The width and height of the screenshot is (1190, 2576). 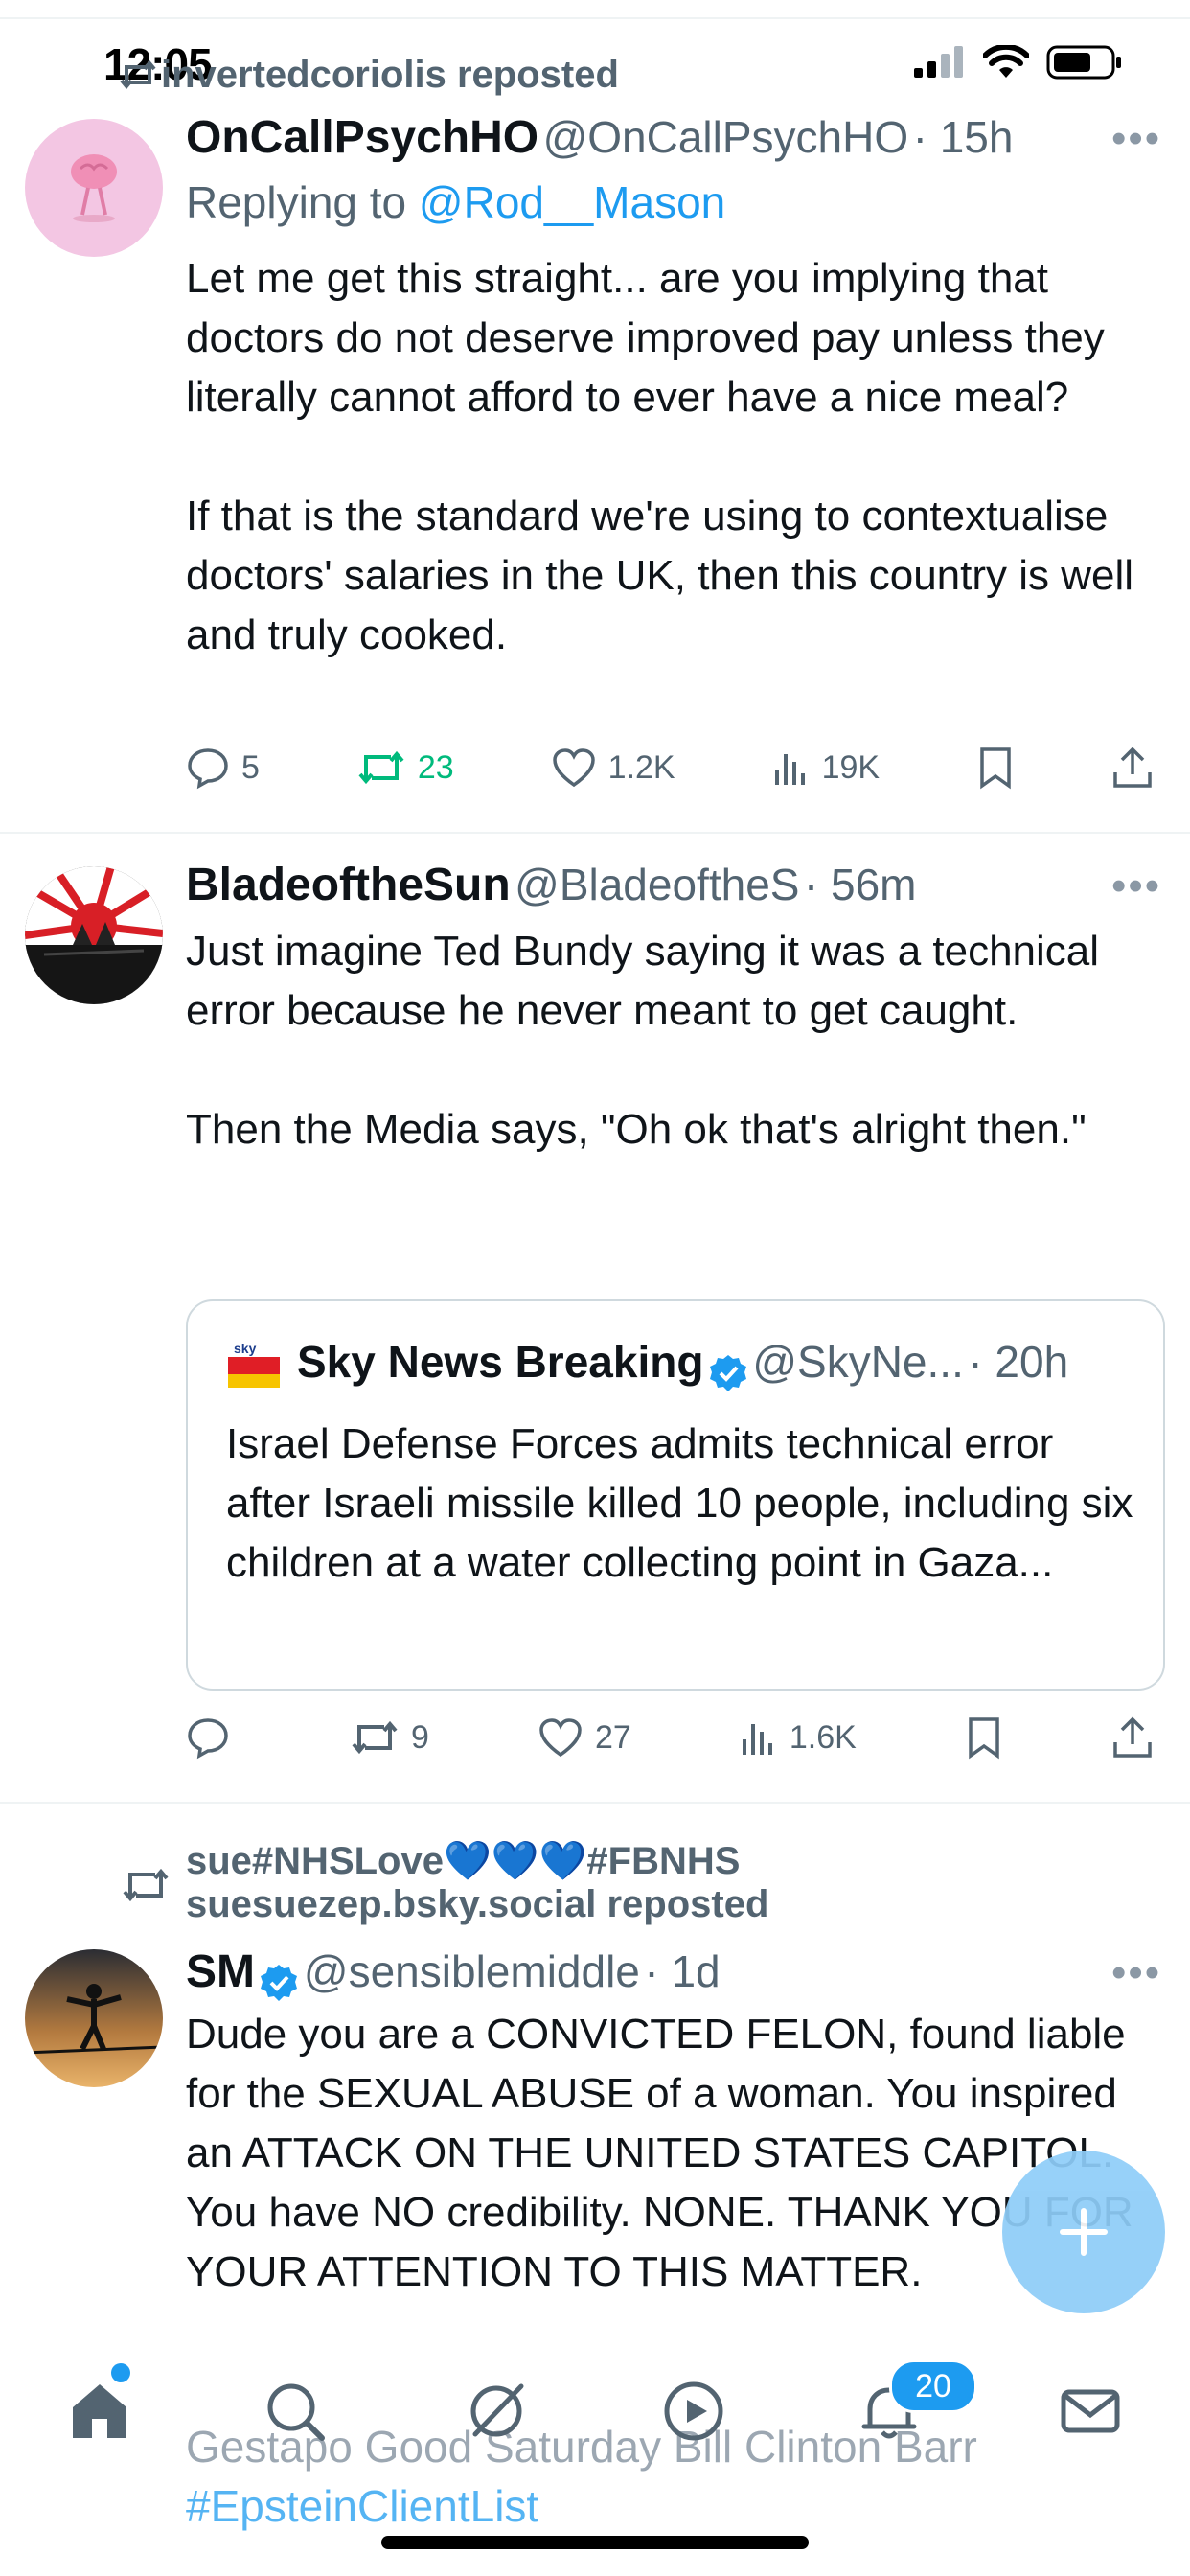 What do you see at coordinates (726, 137) in the screenshot?
I see `handle: @OnCallPsychHO` at bounding box center [726, 137].